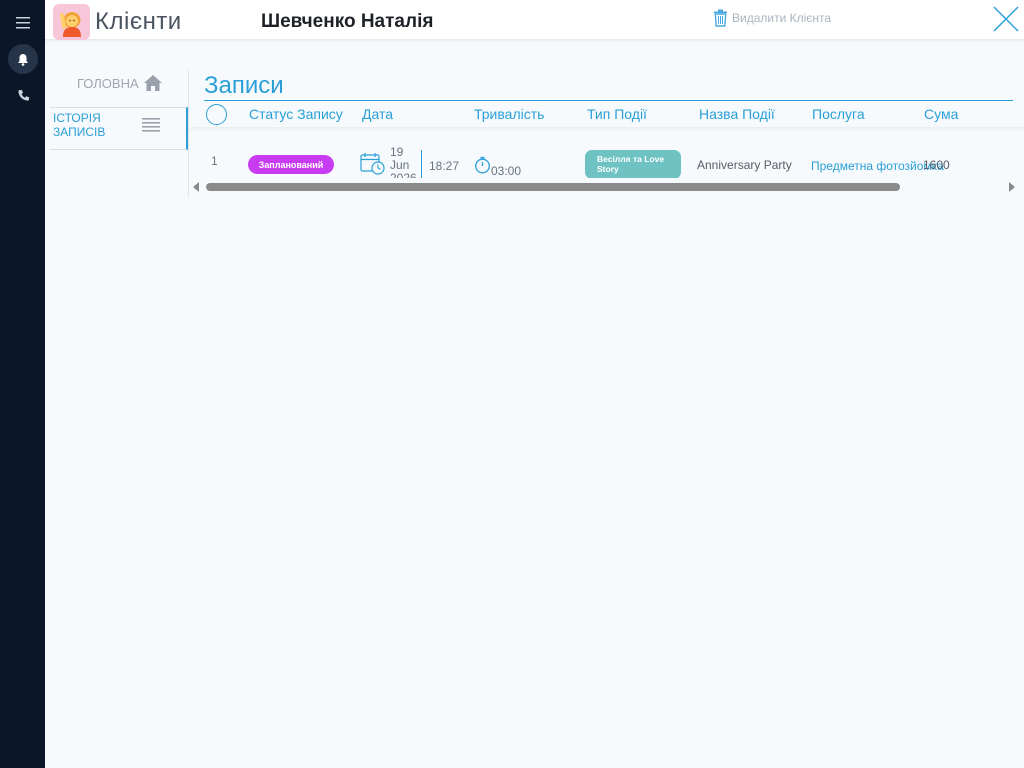 Image resolution: width=1024 pixels, height=768 pixels. What do you see at coordinates (79, 125) in the screenshot?
I see `nav-history-label: ІСТОРІЯ ЗАПИСІВ` at bounding box center [79, 125].